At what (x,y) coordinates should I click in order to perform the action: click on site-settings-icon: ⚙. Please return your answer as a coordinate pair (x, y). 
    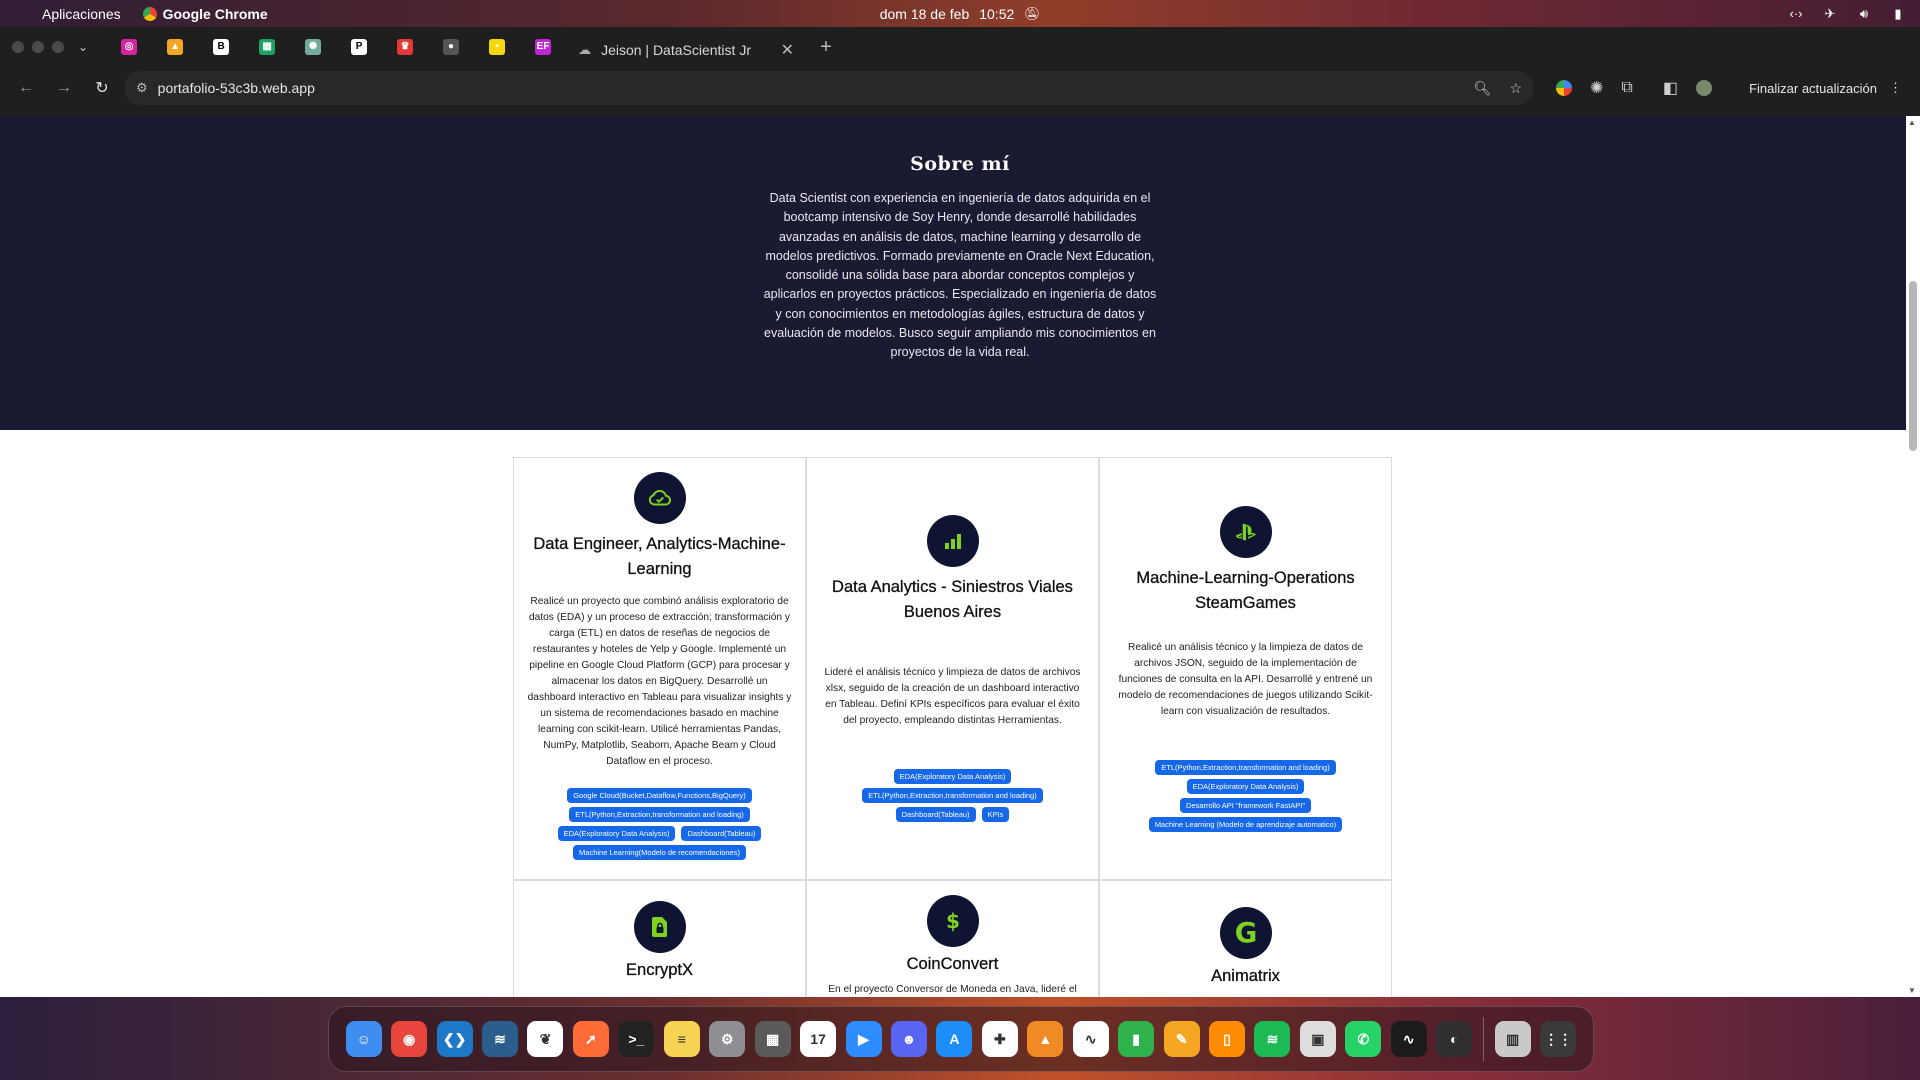
    Looking at the image, I should click on (142, 88).